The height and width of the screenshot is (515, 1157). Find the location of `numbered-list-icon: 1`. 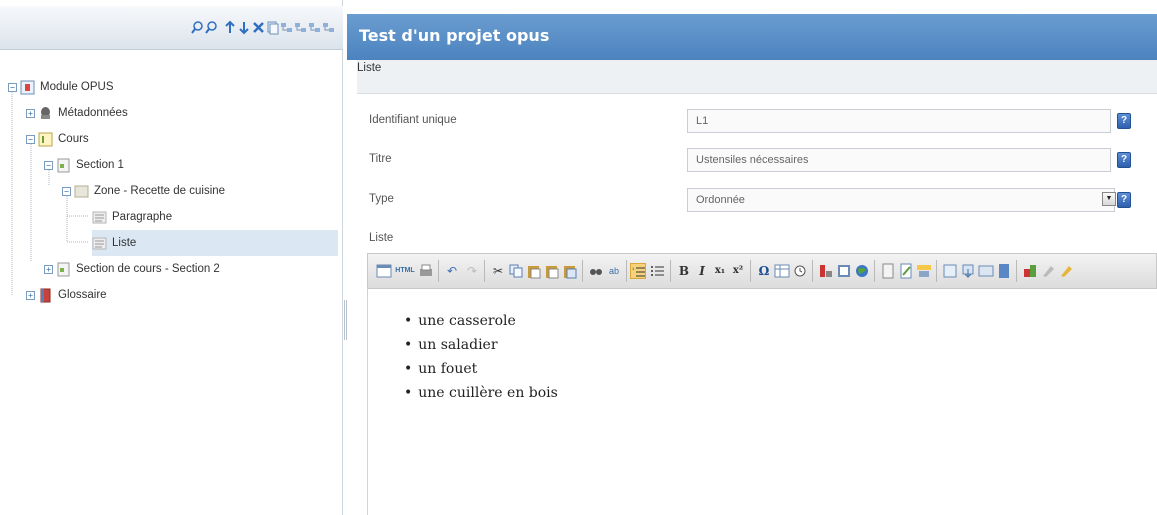

numbered-list-icon: 1 is located at coordinates (638, 271).